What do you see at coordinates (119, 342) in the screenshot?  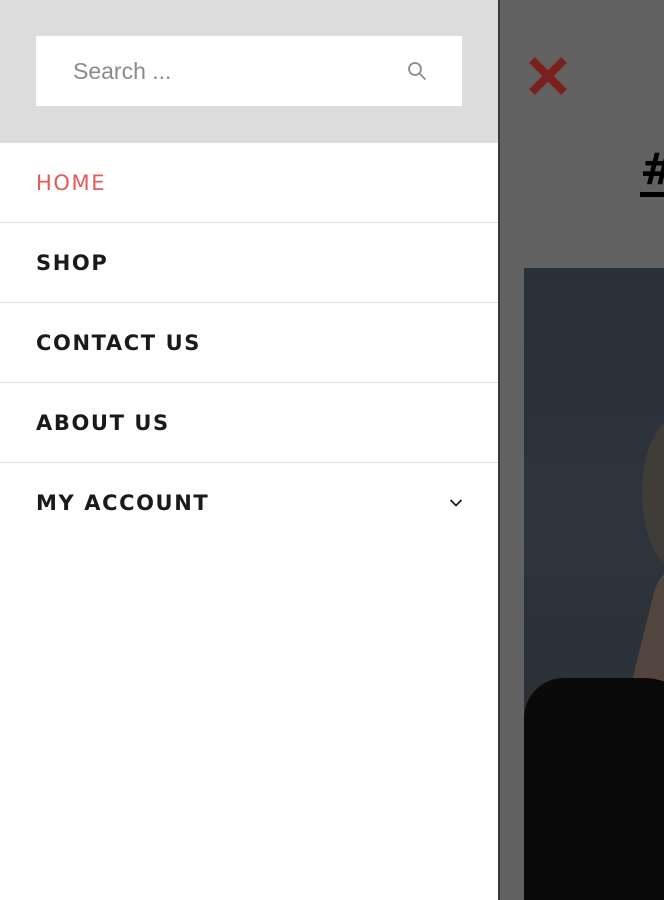 I see `menu-item-label: CONTACT US` at bounding box center [119, 342].